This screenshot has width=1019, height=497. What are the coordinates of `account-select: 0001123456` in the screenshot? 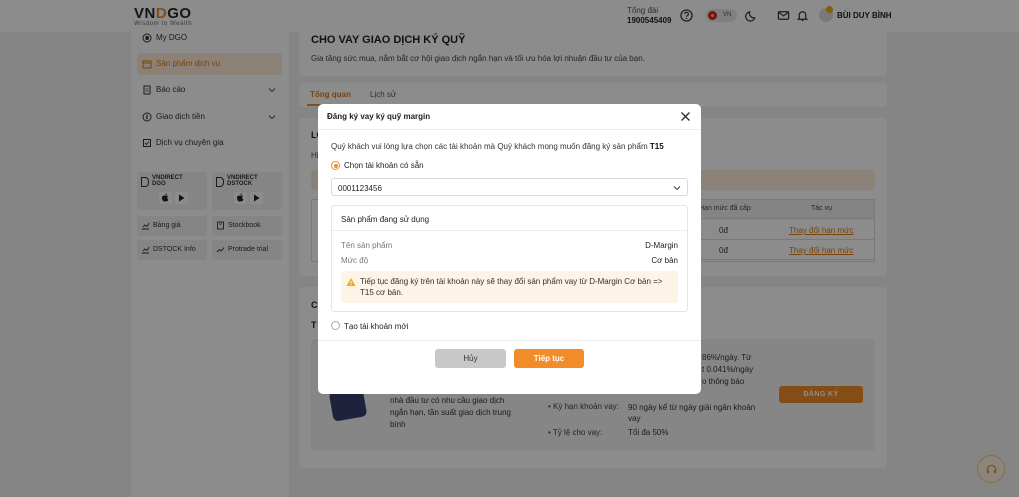 It's located at (509, 187).